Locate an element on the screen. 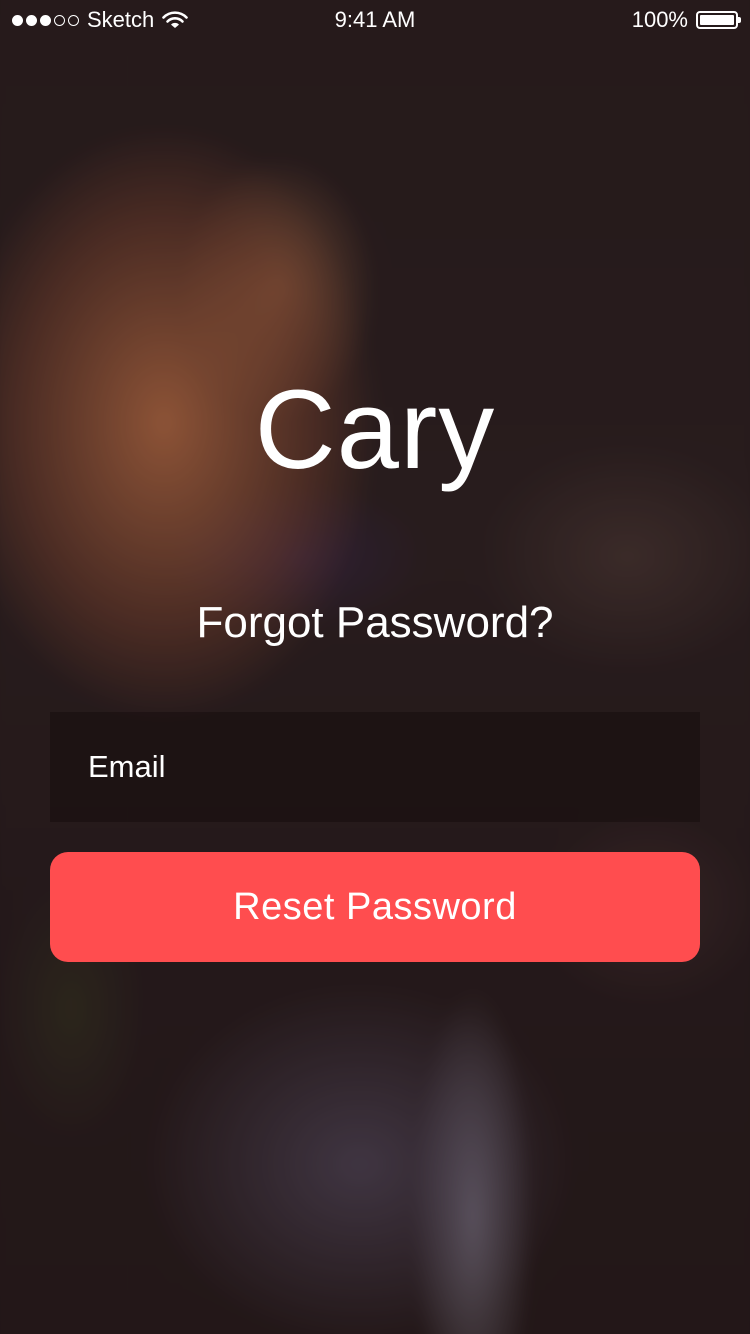 The height and width of the screenshot is (1334, 750). battery-fill is located at coordinates (717, 20).